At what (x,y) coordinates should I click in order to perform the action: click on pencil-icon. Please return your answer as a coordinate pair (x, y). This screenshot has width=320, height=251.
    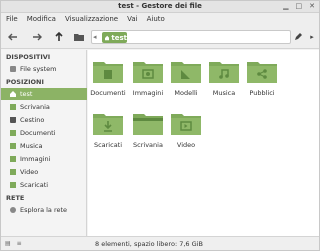
    Looking at the image, I should click on (298, 36).